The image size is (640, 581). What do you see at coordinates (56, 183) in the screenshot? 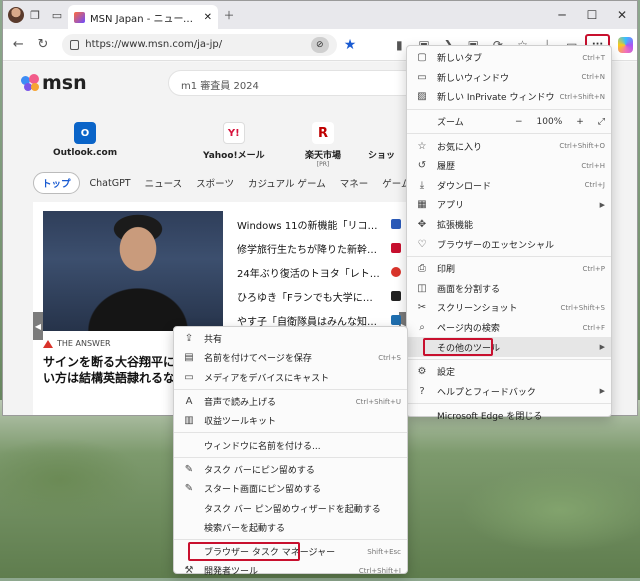
I see `tab-top: トップ` at bounding box center [56, 183].